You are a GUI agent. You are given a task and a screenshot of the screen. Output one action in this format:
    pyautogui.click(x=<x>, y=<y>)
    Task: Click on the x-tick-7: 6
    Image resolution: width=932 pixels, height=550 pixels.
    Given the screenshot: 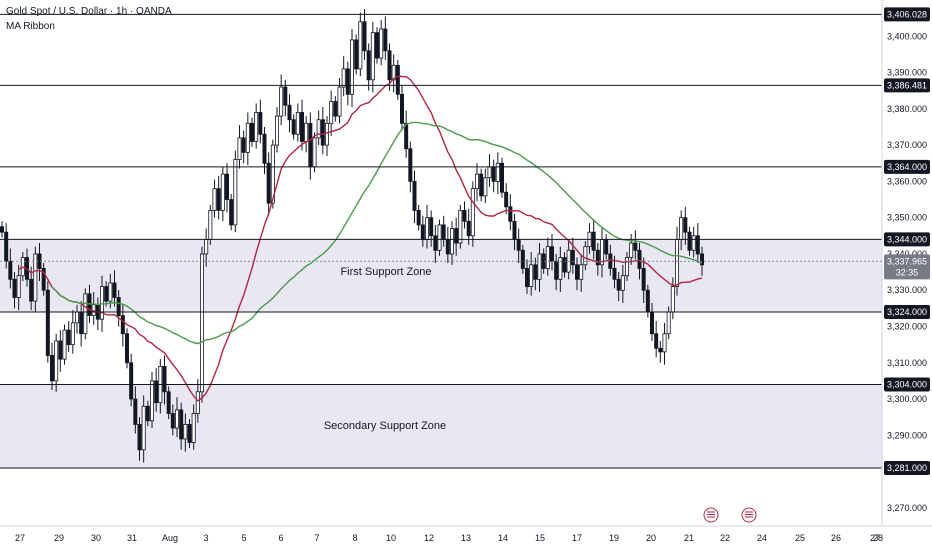 What is the action you would take?
    pyautogui.click(x=280, y=538)
    